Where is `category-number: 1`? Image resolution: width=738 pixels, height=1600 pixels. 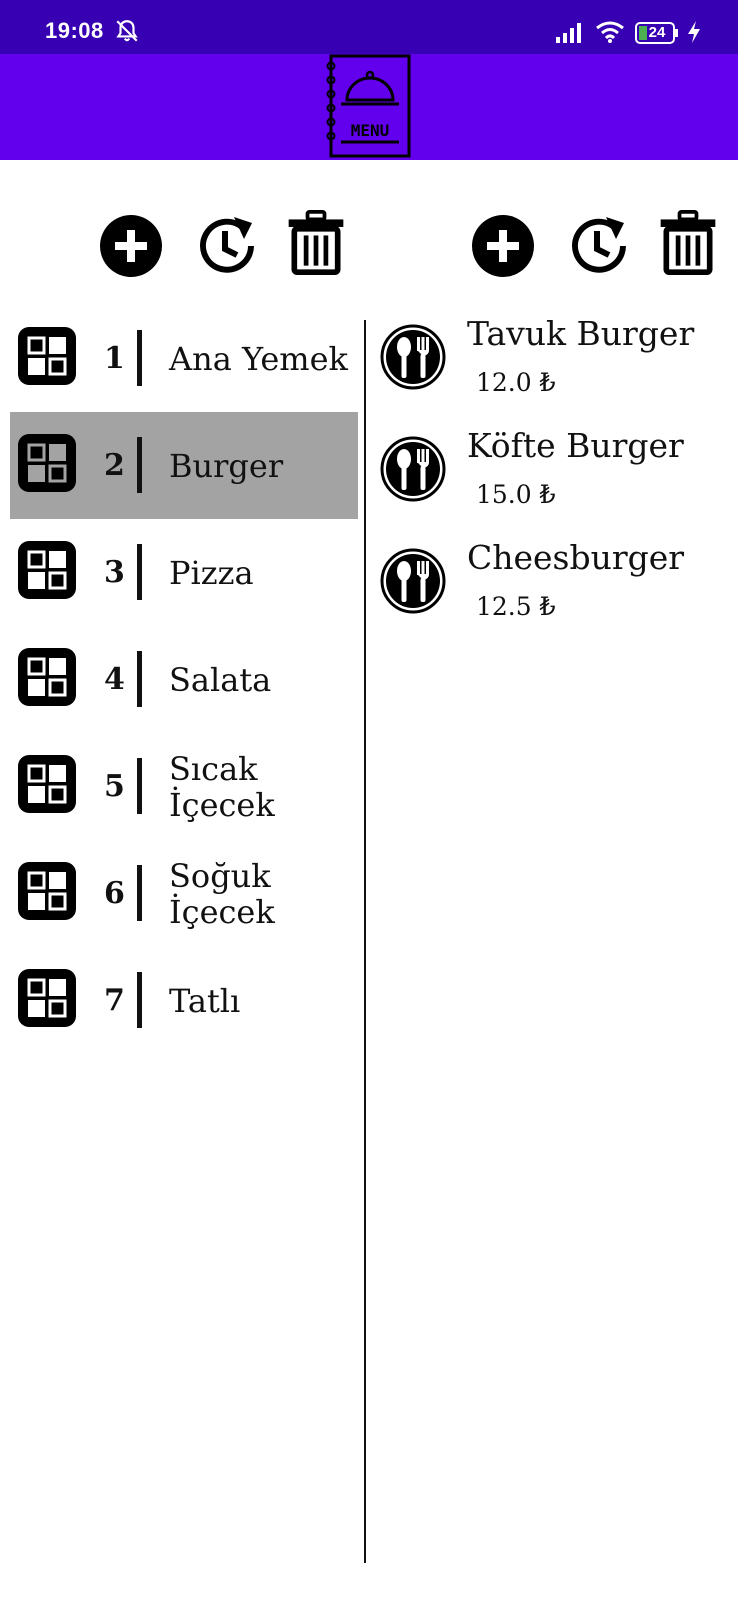 category-number: 1 is located at coordinates (114, 358).